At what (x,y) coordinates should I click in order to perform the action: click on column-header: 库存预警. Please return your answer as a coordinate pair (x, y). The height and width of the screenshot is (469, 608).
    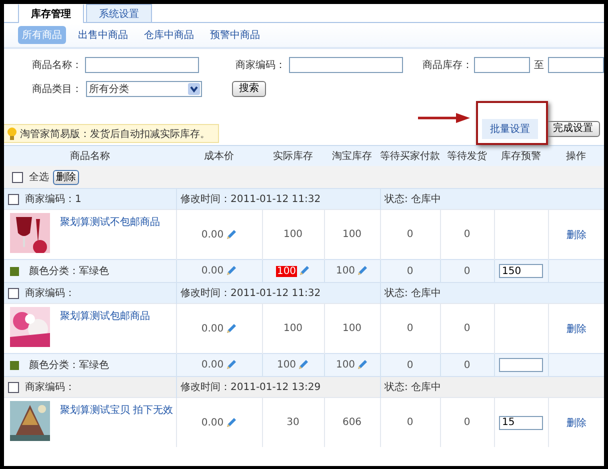
    Looking at the image, I should click on (521, 156).